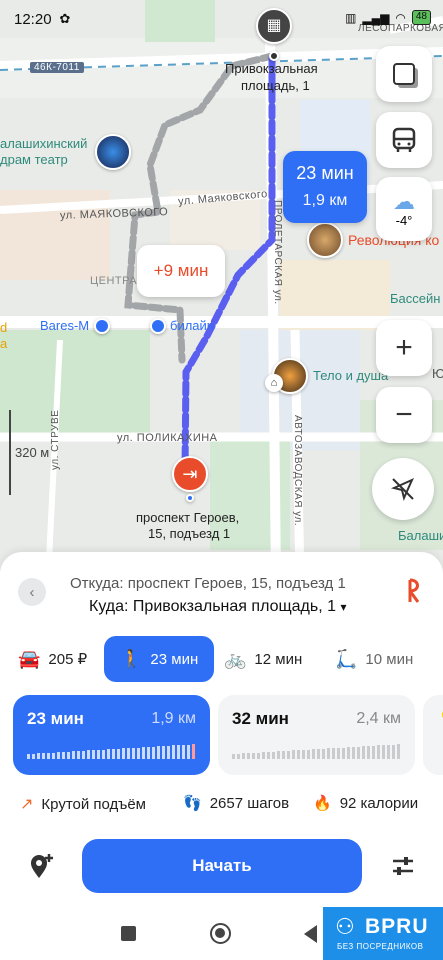 The width and height of the screenshot is (443, 960). I want to click on scooter-icon: 🛴, so click(346, 658).